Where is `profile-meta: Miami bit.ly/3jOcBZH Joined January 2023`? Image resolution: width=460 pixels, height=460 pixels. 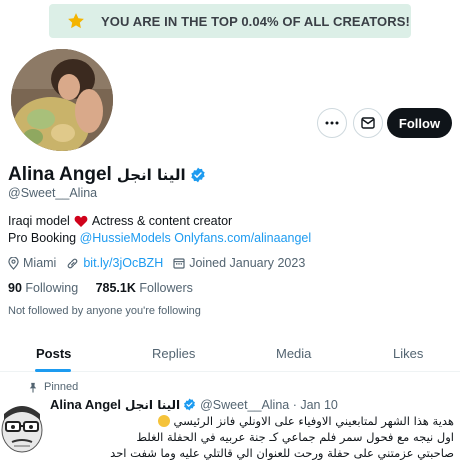
profile-meta: Miami bit.ly/3jOcBZH Joined January 2023 is located at coordinates (161, 263).